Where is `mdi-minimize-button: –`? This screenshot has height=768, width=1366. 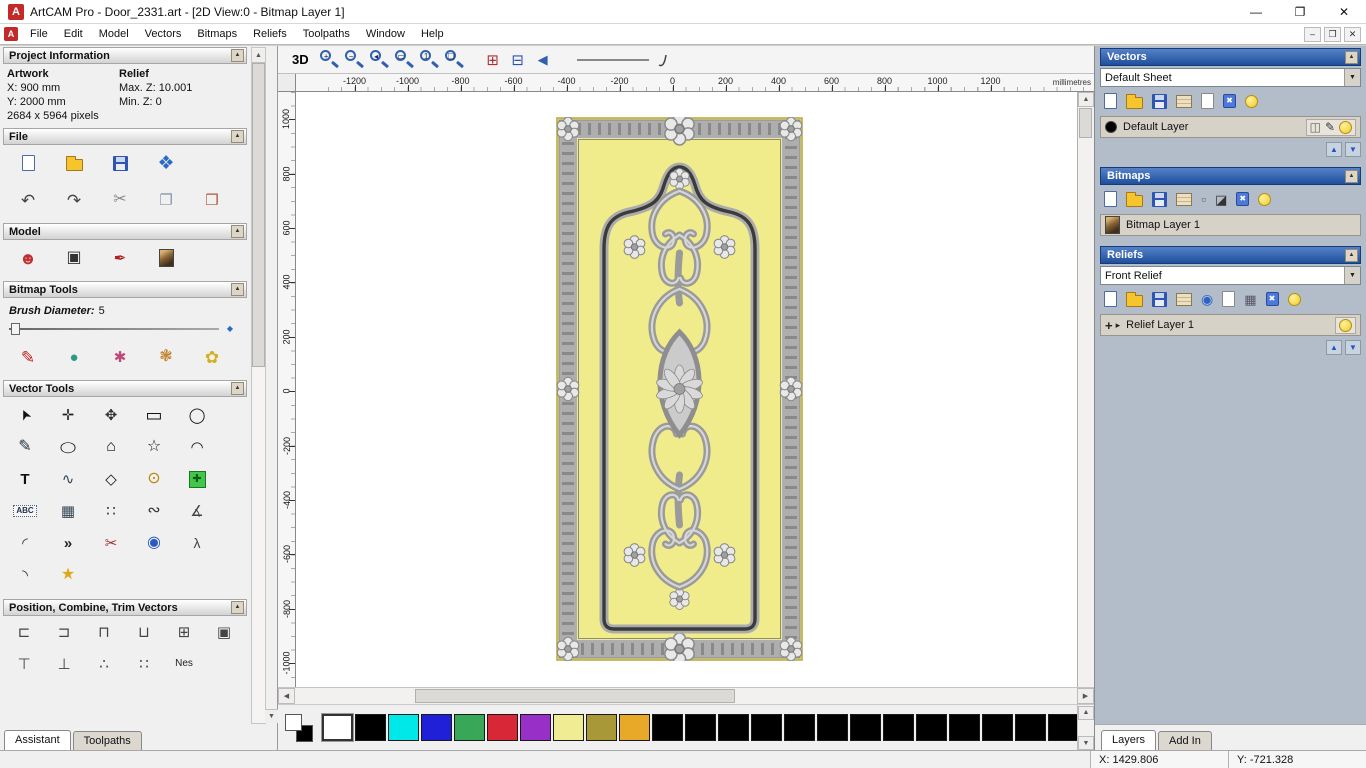
mdi-minimize-button: – is located at coordinates (1312, 34).